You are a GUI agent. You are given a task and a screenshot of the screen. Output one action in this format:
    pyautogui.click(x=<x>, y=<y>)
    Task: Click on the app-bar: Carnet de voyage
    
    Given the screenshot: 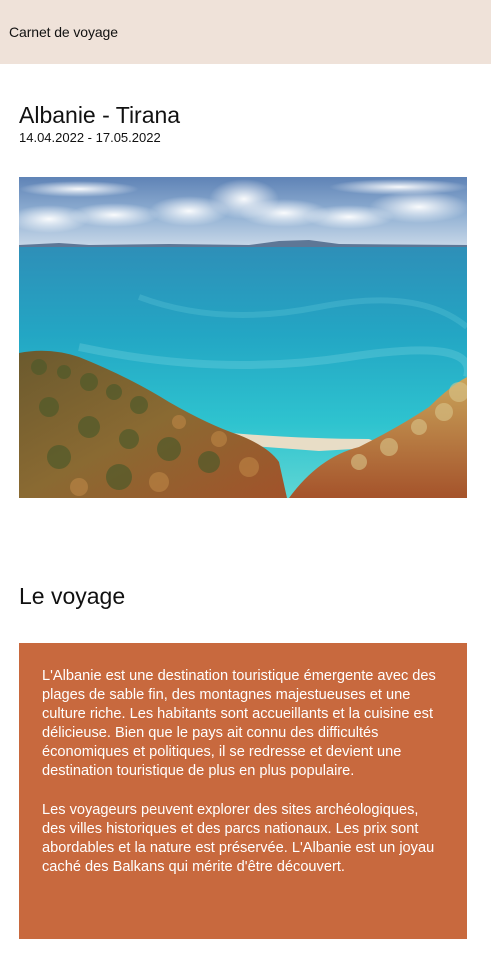 What is the action you would take?
    pyautogui.click(x=245, y=32)
    